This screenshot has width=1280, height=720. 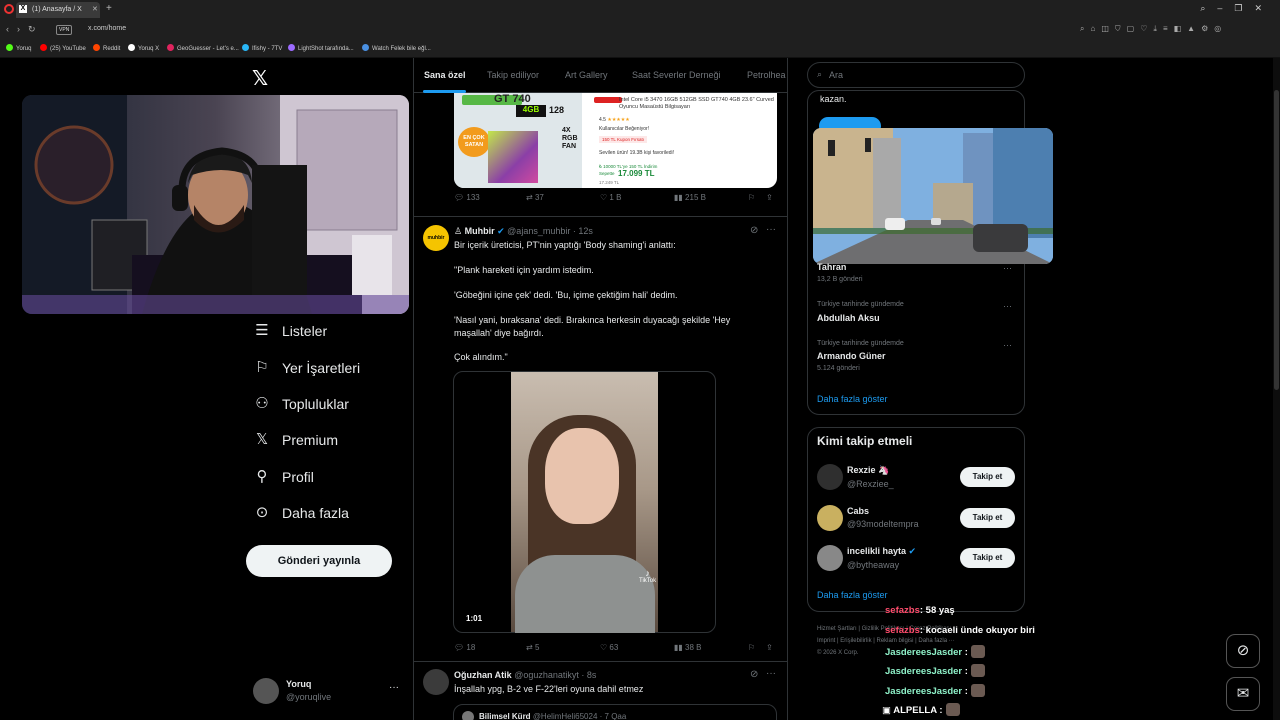 I want to click on new-tab-button: +, so click(x=109, y=8).